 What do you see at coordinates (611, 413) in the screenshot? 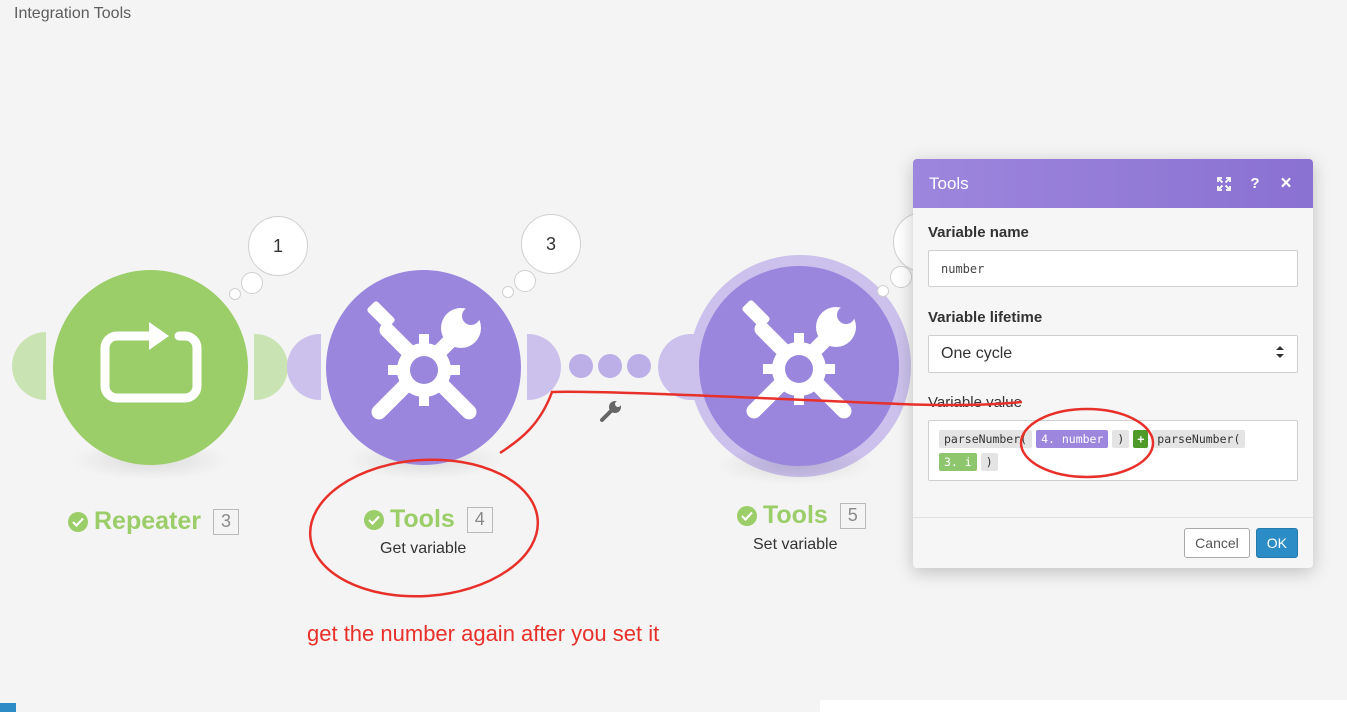
I see `wrench-icon` at bounding box center [611, 413].